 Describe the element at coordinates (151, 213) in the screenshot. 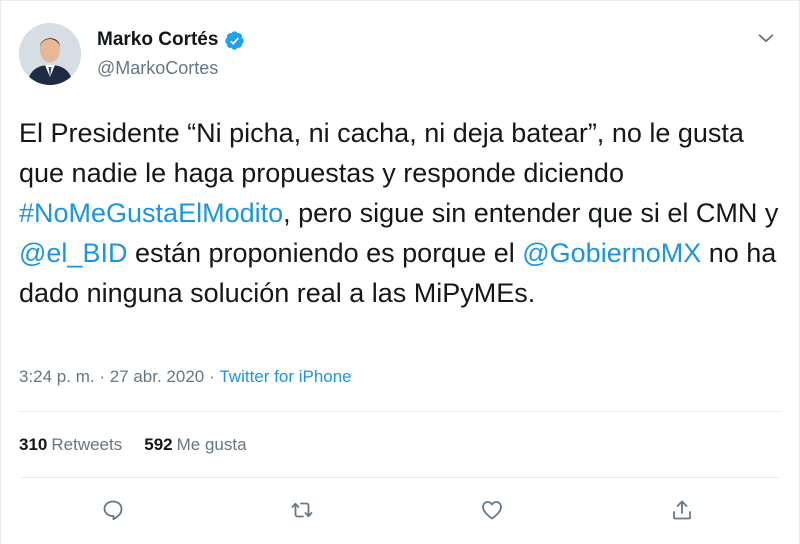

I see `hashtag-link: #NoMeGustaElModito` at that location.